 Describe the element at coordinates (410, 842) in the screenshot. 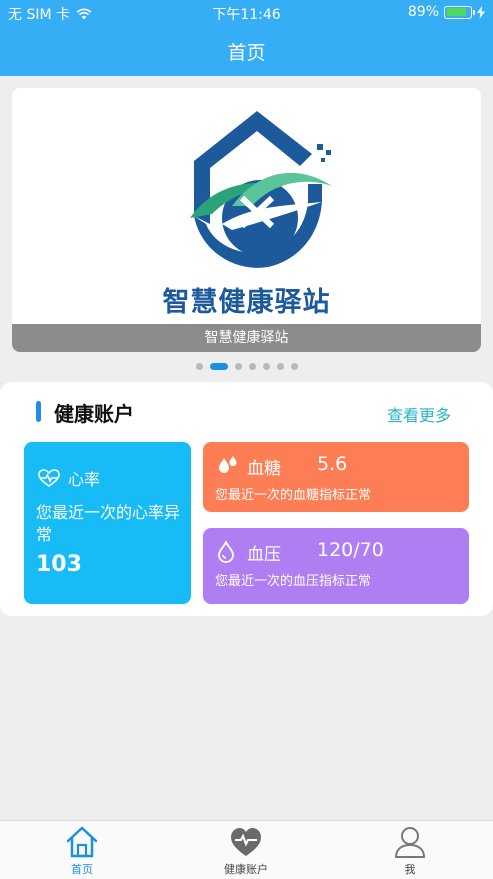

I see `person-icon` at that location.